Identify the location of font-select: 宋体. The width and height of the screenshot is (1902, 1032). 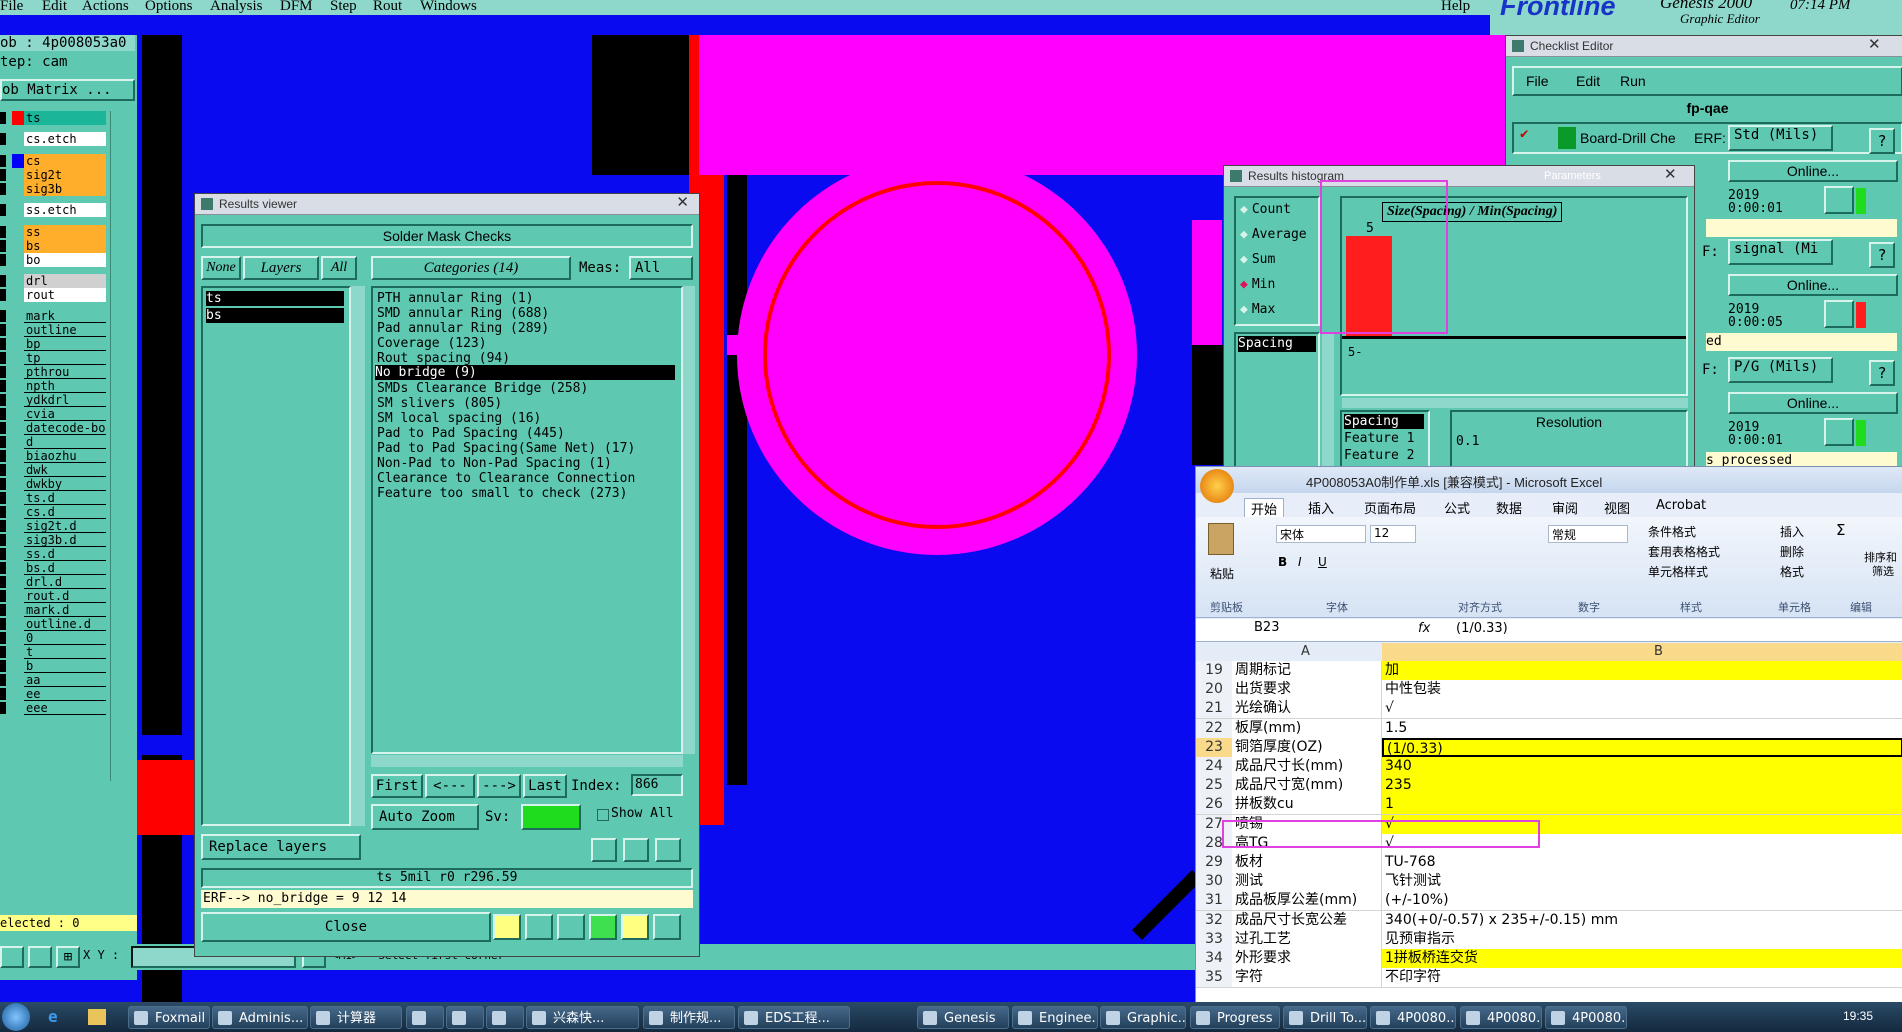
(1321, 534).